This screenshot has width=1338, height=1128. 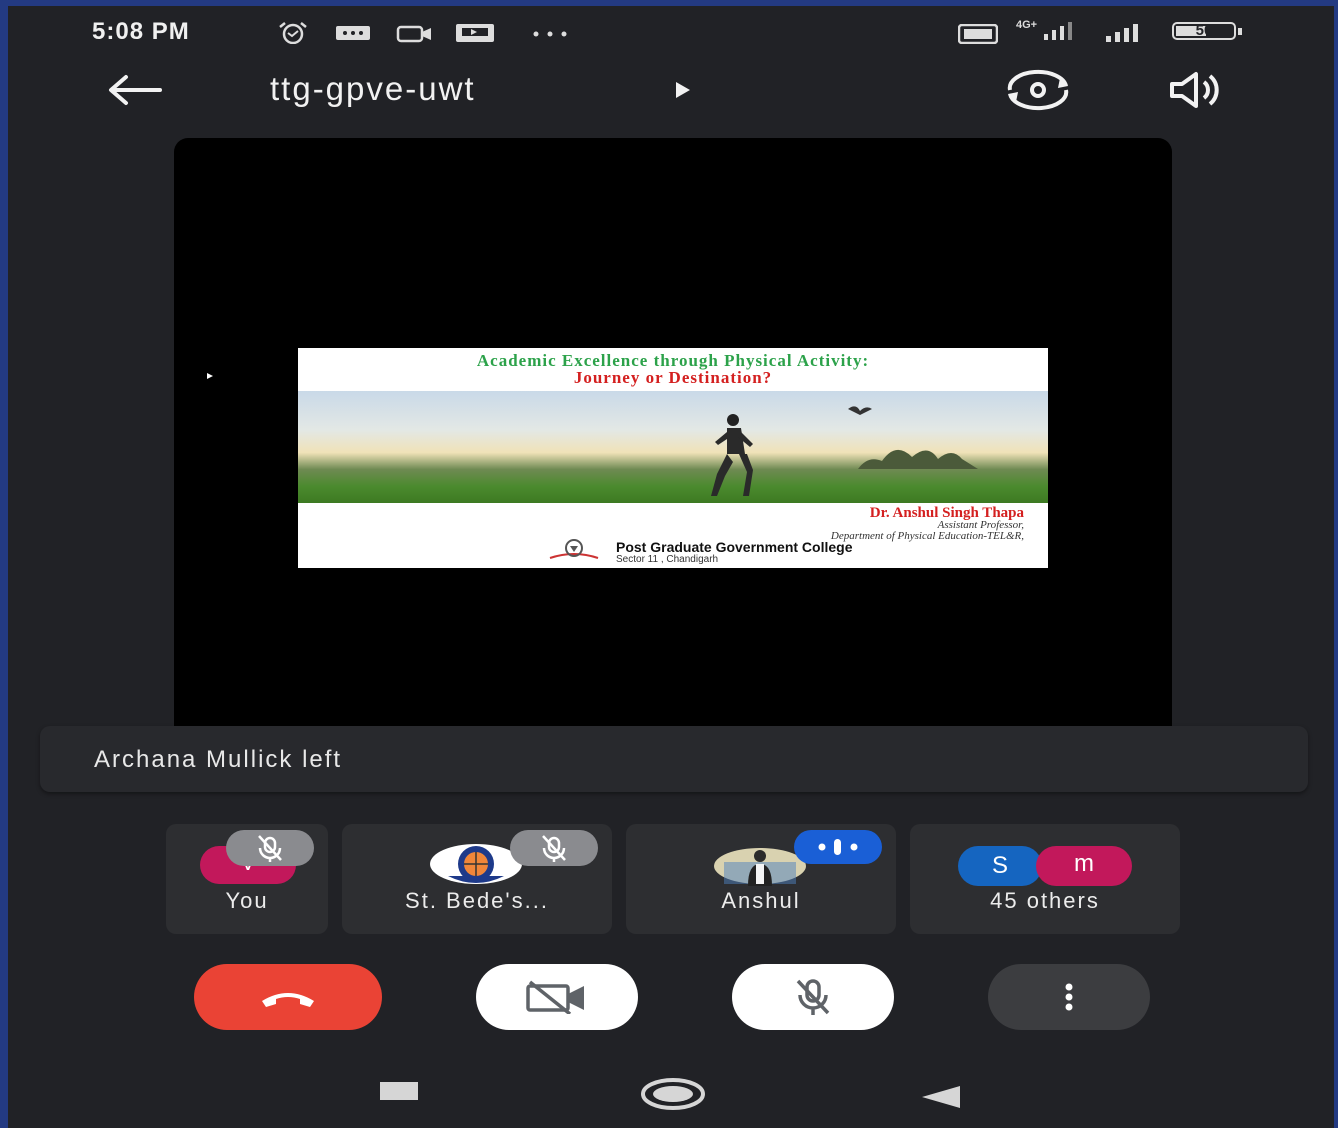 What do you see at coordinates (135, 90) in the screenshot?
I see `back-arrow-icon` at bounding box center [135, 90].